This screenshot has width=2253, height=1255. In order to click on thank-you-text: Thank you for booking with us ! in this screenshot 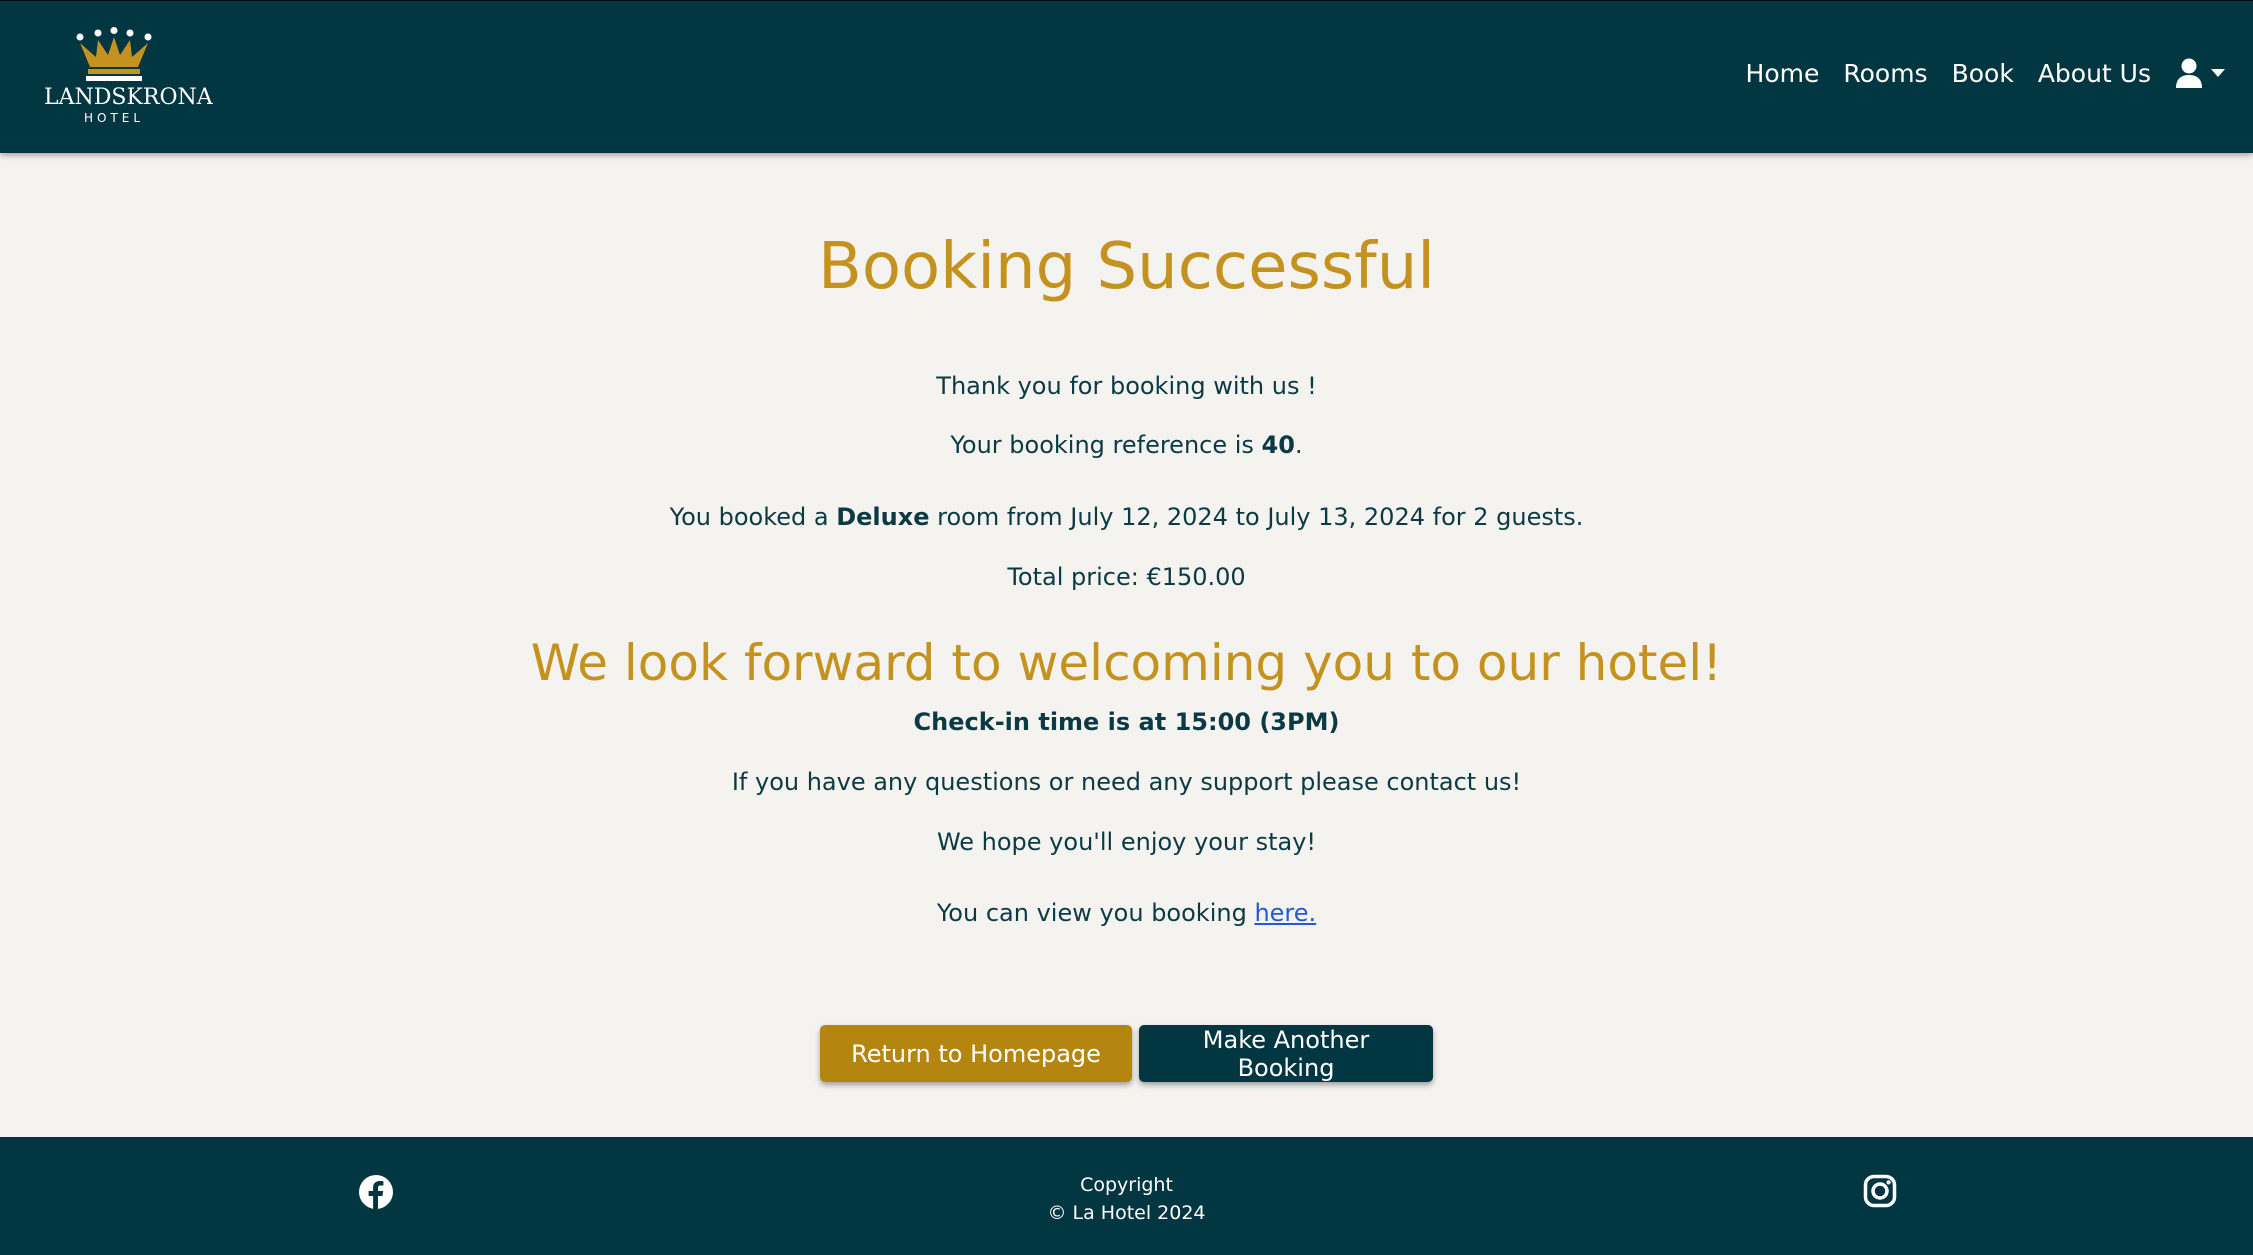, I will do `click(1126, 386)`.